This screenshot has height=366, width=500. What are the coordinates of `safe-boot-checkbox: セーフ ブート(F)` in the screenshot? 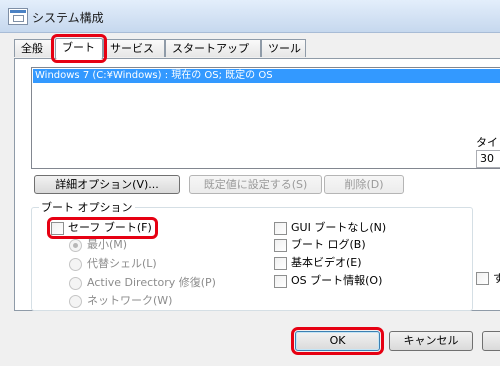 It's located at (102, 228).